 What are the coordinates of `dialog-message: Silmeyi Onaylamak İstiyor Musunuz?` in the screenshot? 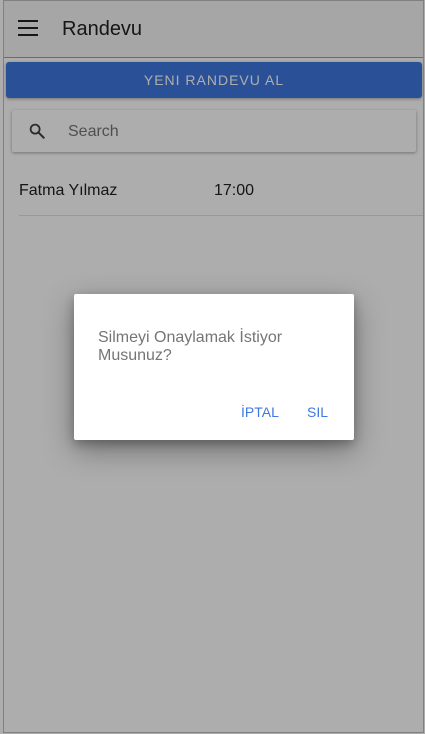 It's located at (190, 346).